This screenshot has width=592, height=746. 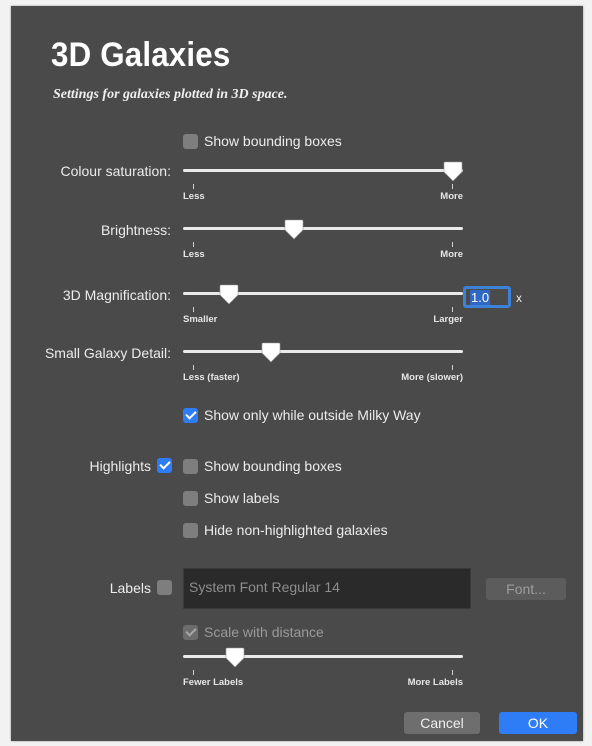 I want to click on colour-saturation-label: Colour saturation:, so click(x=115, y=171).